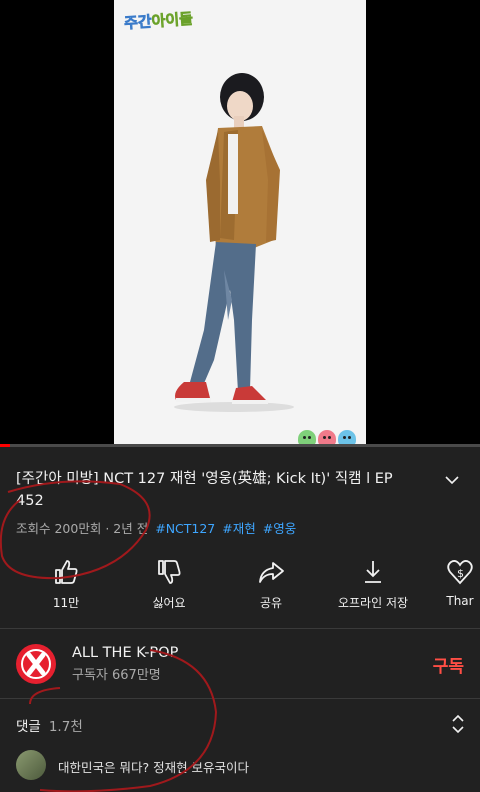  I want to click on video-progress-bar, so click(240, 445).